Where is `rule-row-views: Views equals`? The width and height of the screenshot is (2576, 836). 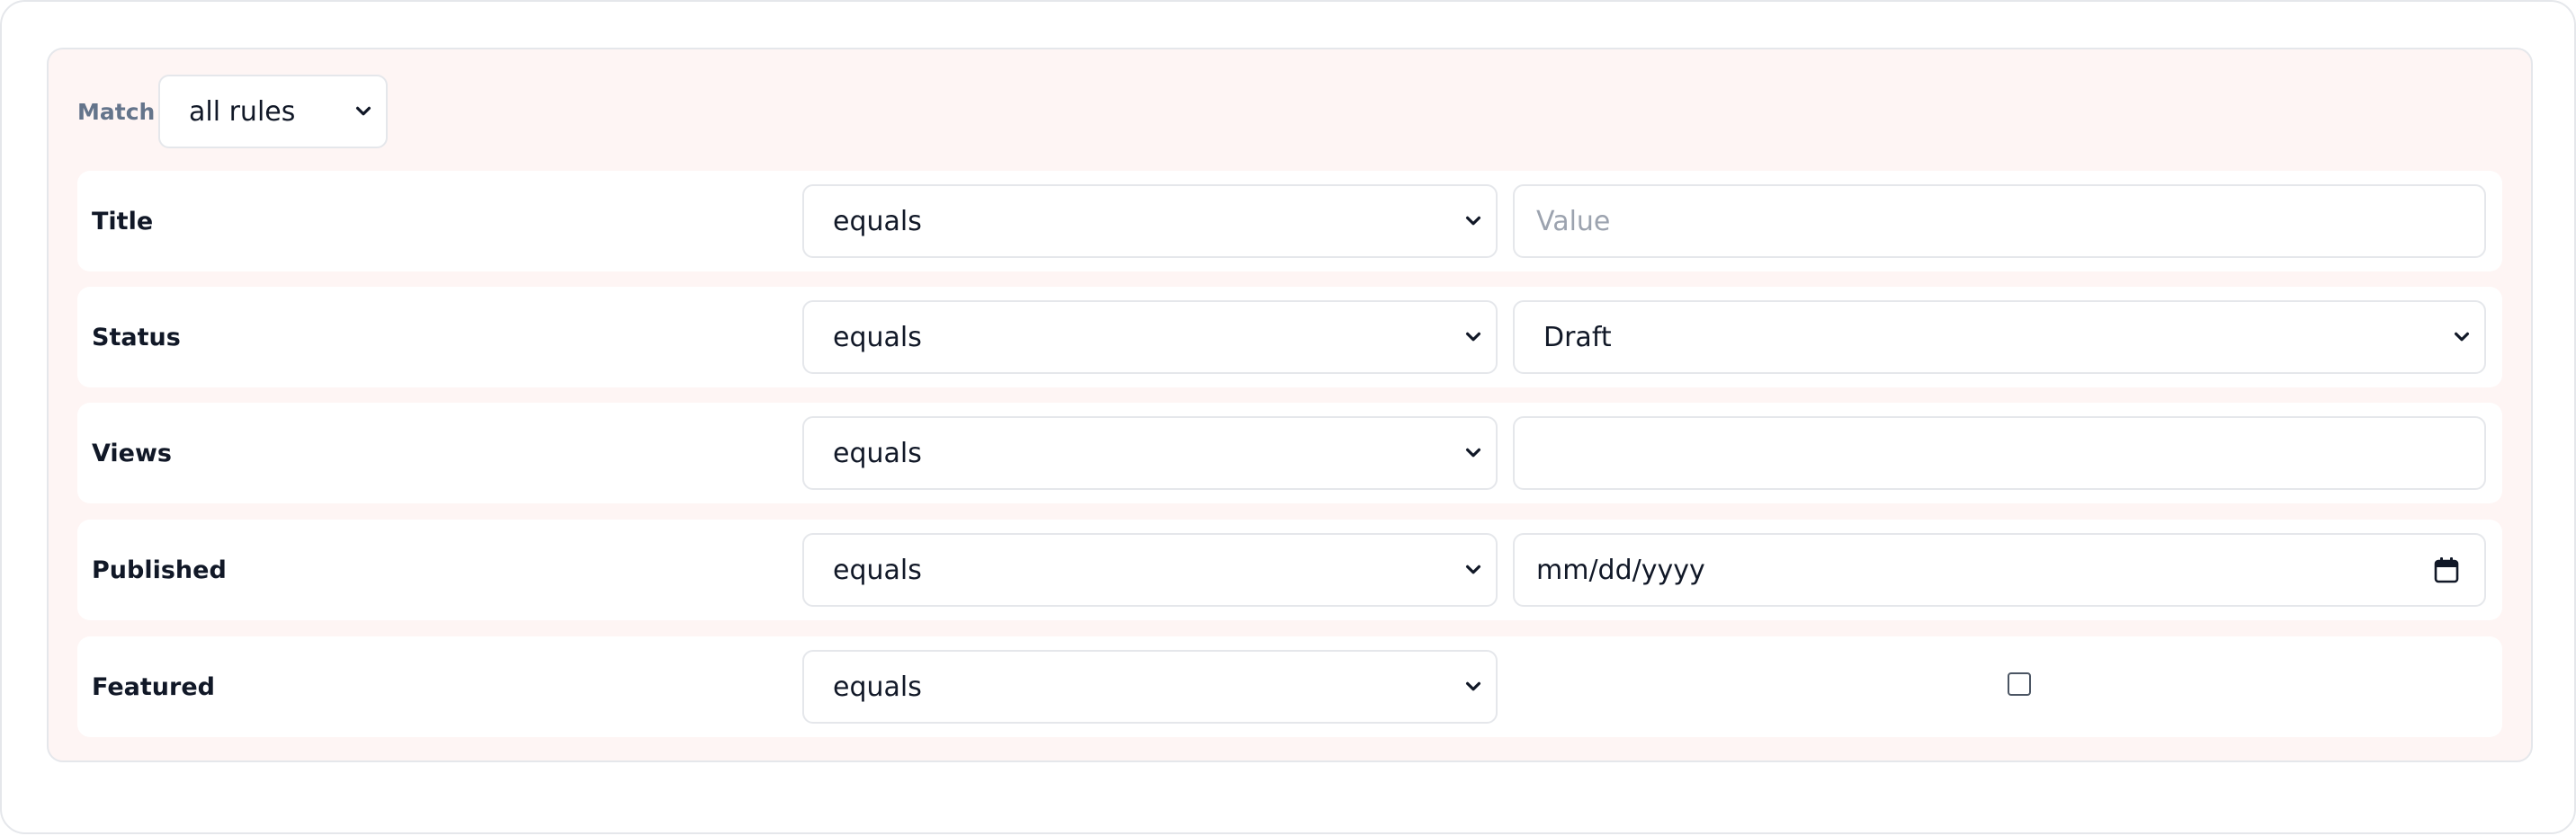 rule-row-views: Views equals is located at coordinates (1289, 453).